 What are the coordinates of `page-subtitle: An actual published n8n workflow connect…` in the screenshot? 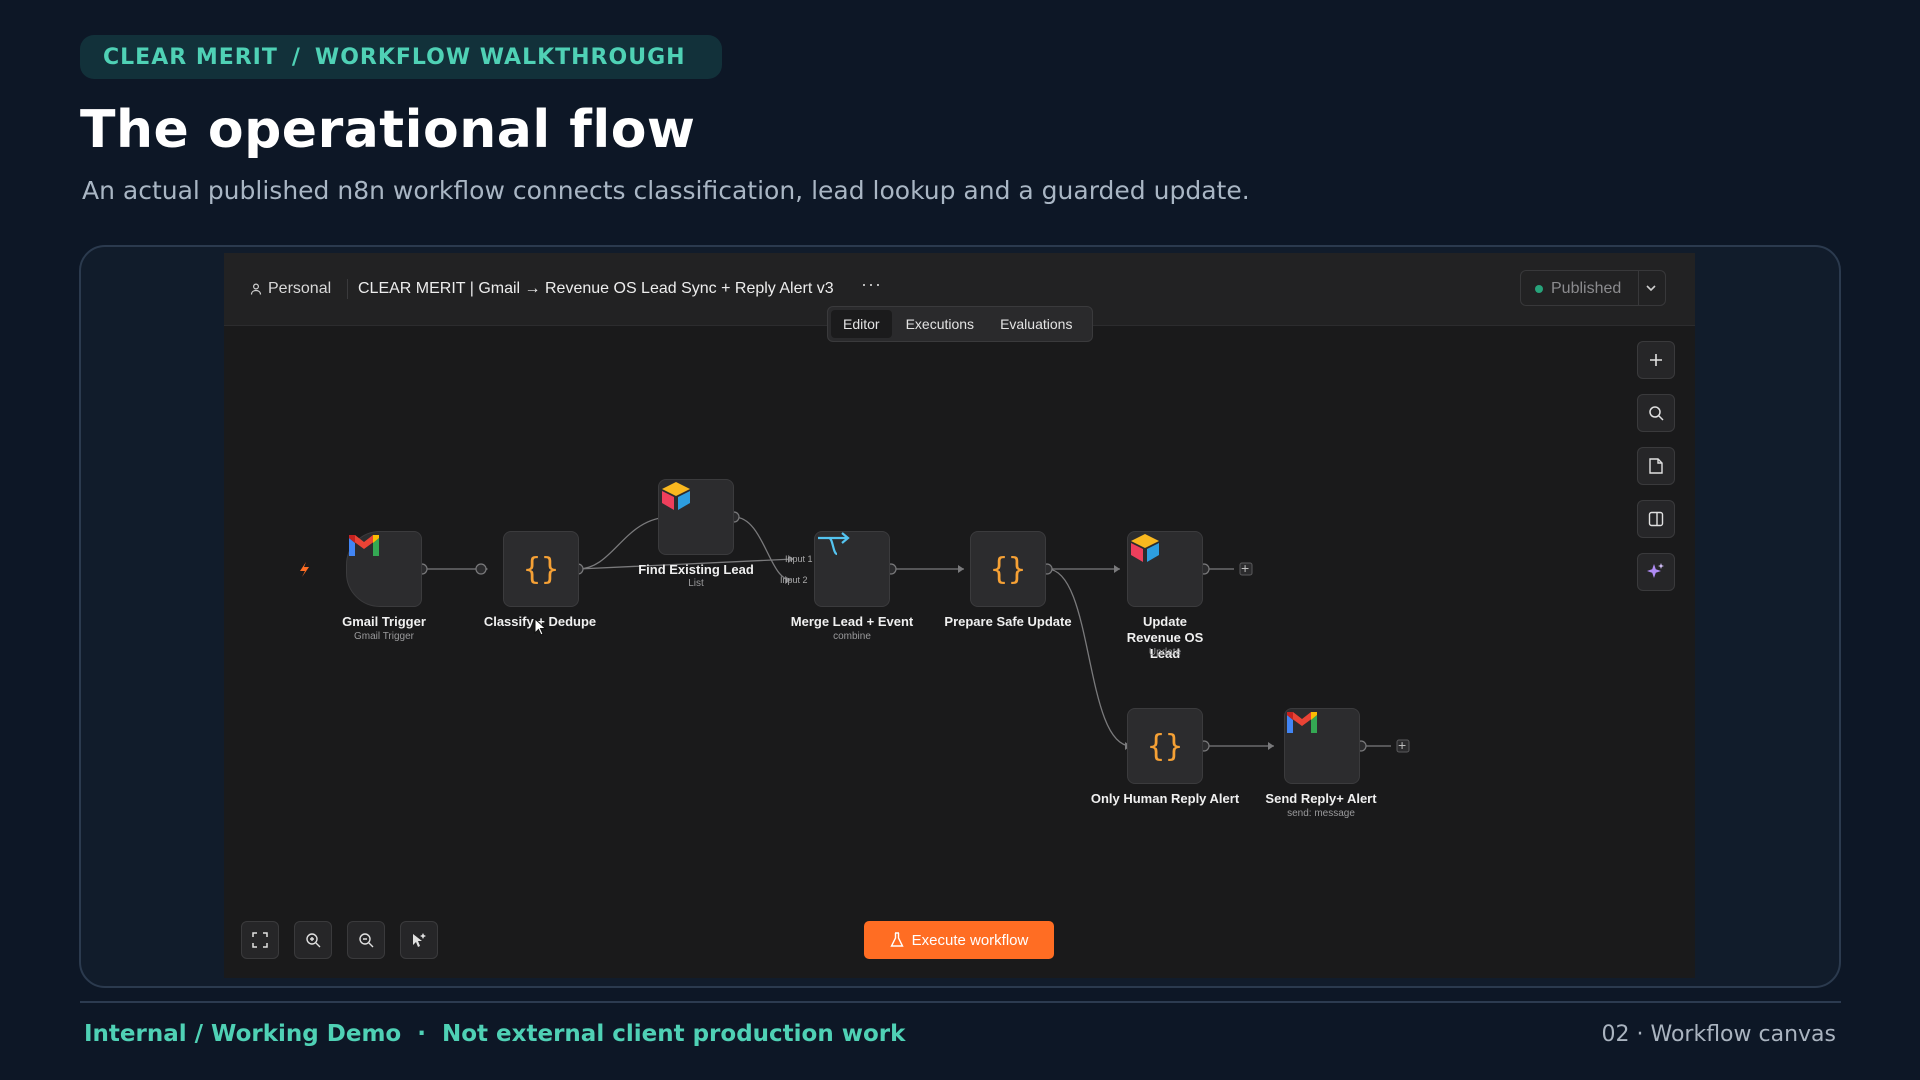 It's located at (666, 190).